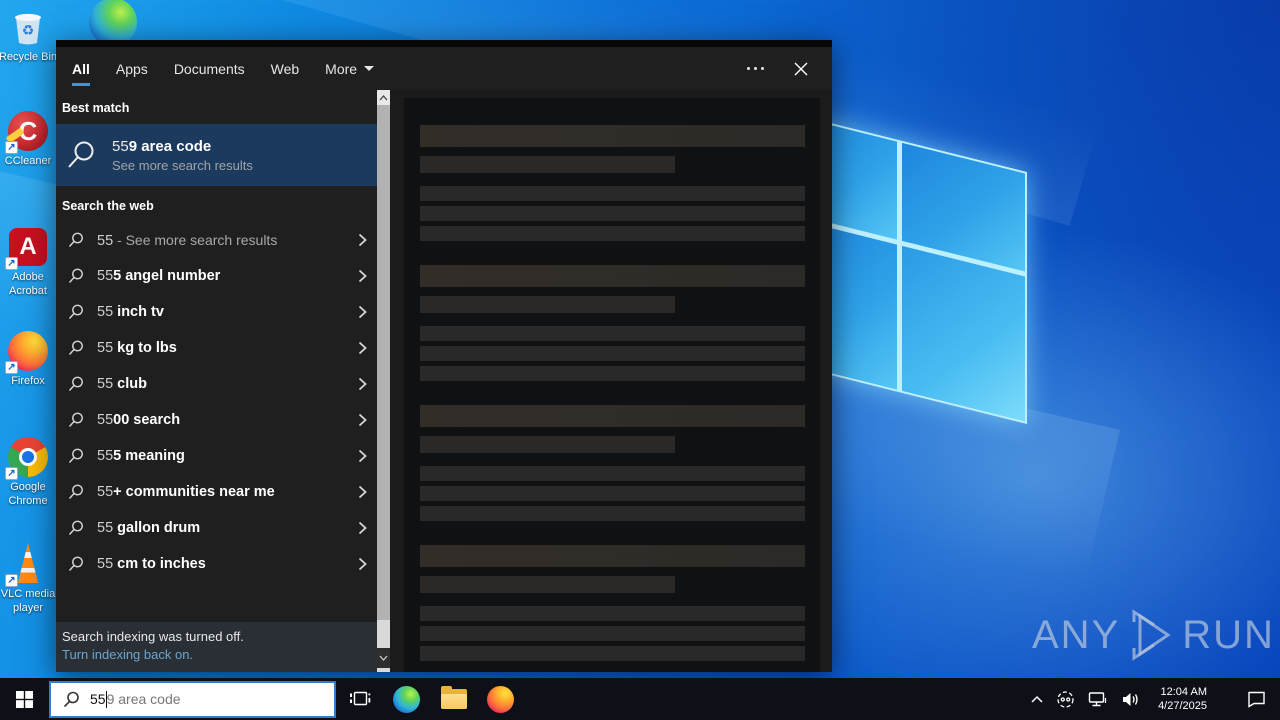  What do you see at coordinates (216, 155) in the screenshot?
I see `best-match-result: 559 area code See more search results` at bounding box center [216, 155].